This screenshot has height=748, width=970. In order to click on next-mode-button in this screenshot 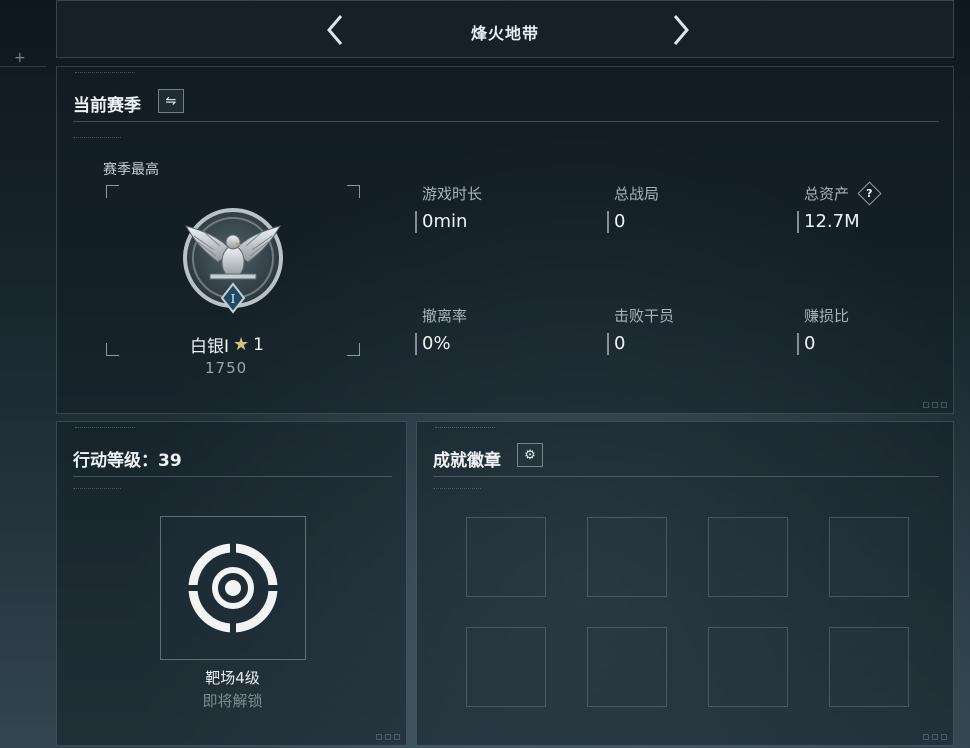, I will do `click(680, 30)`.